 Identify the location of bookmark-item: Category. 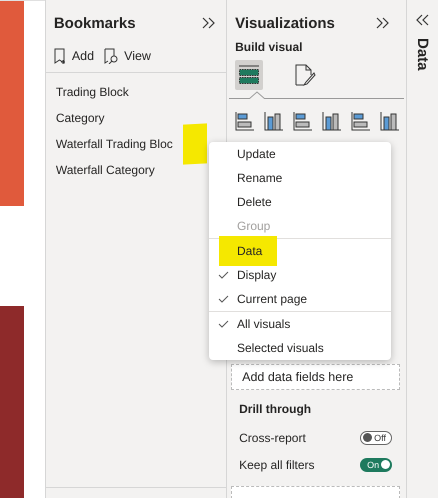
(80, 118).